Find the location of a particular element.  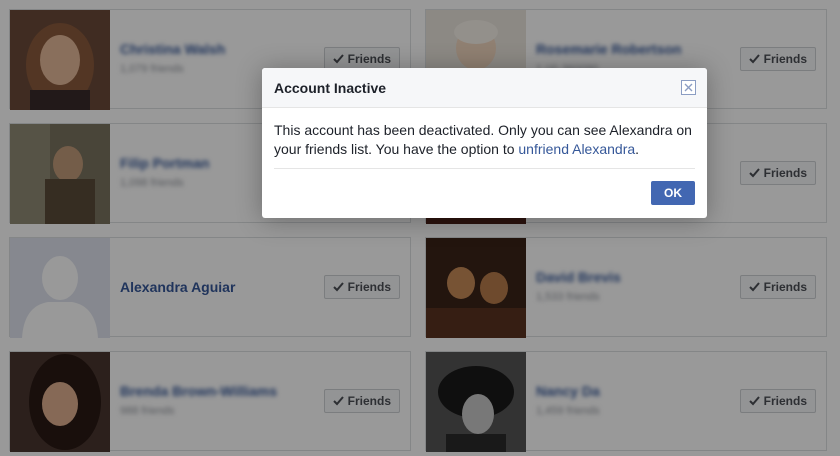

unfriend-link: unfriend Alexandra is located at coordinates (576, 149).